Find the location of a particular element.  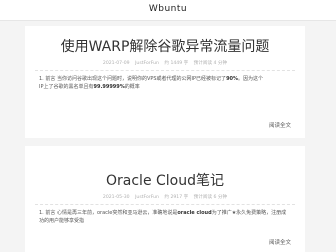

post-date: 2021-07-09 is located at coordinates (116, 63).